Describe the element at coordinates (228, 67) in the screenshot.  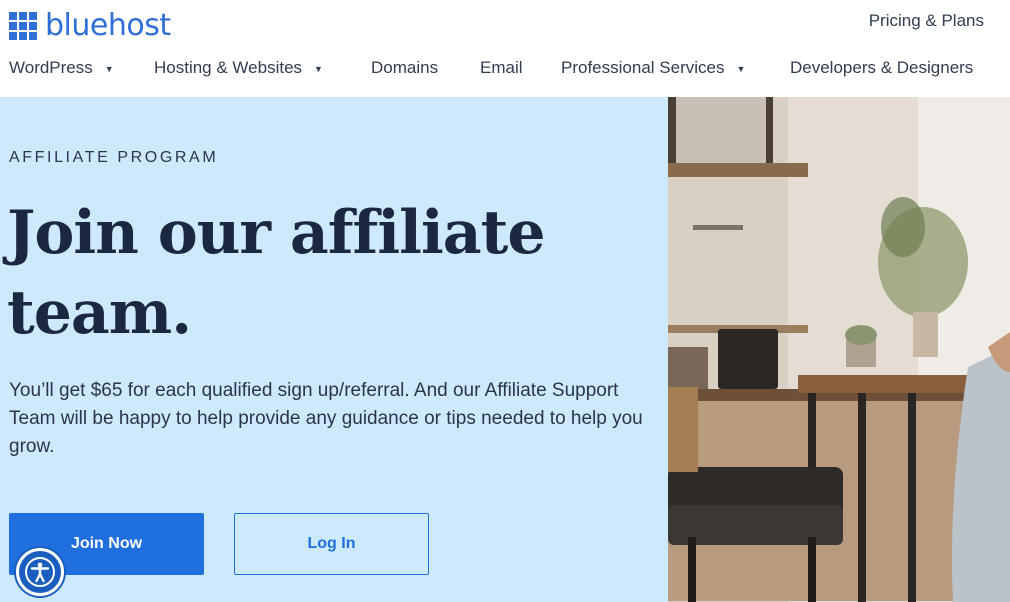
I see `nav-item-label: Hosting & Websites` at that location.